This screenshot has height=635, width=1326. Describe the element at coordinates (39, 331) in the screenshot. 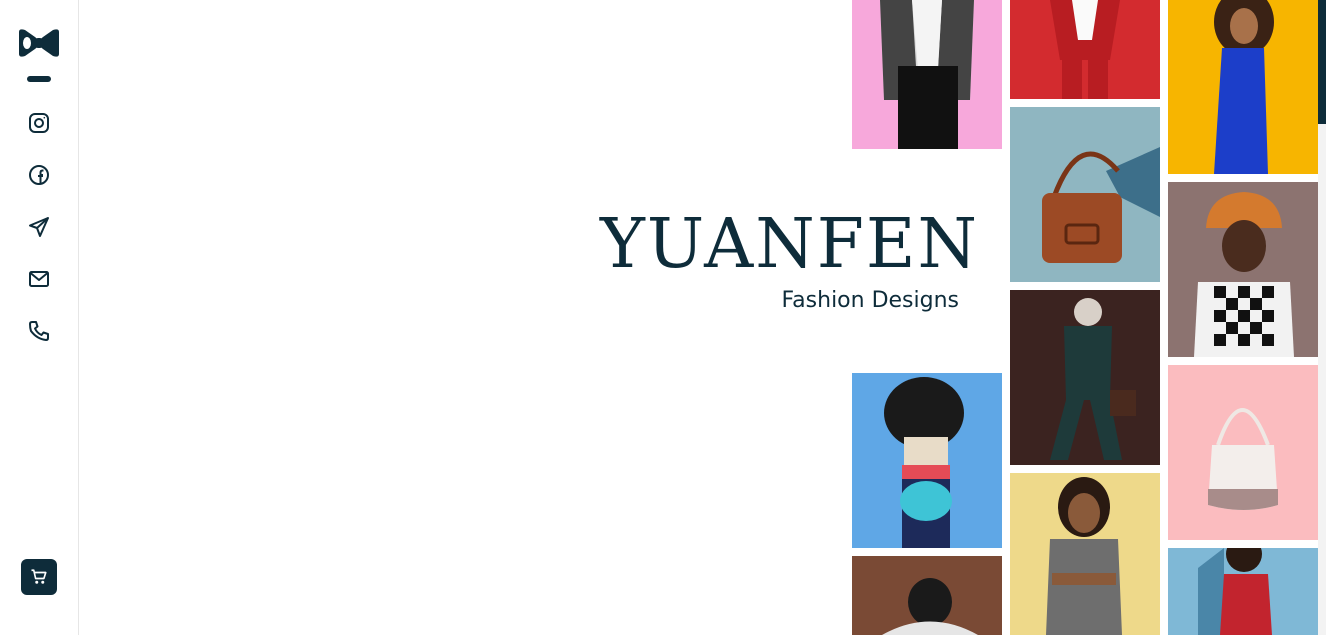

I see `phone-icon` at that location.